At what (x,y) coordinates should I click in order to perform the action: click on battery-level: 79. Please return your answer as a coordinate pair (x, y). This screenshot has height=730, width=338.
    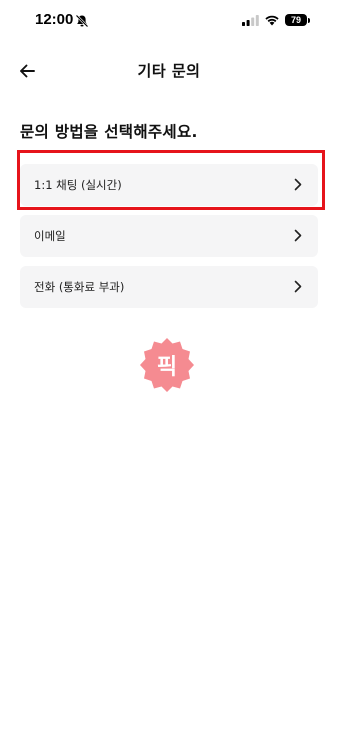
    Looking at the image, I should click on (295, 20).